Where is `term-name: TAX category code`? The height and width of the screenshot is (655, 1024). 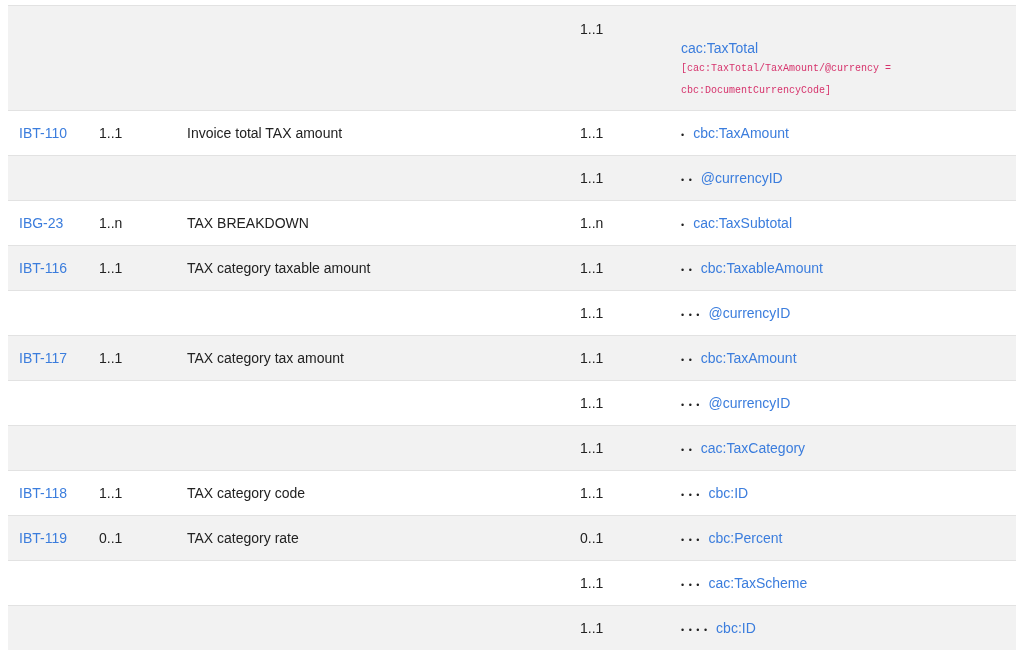
term-name: TAX category code is located at coordinates (246, 493).